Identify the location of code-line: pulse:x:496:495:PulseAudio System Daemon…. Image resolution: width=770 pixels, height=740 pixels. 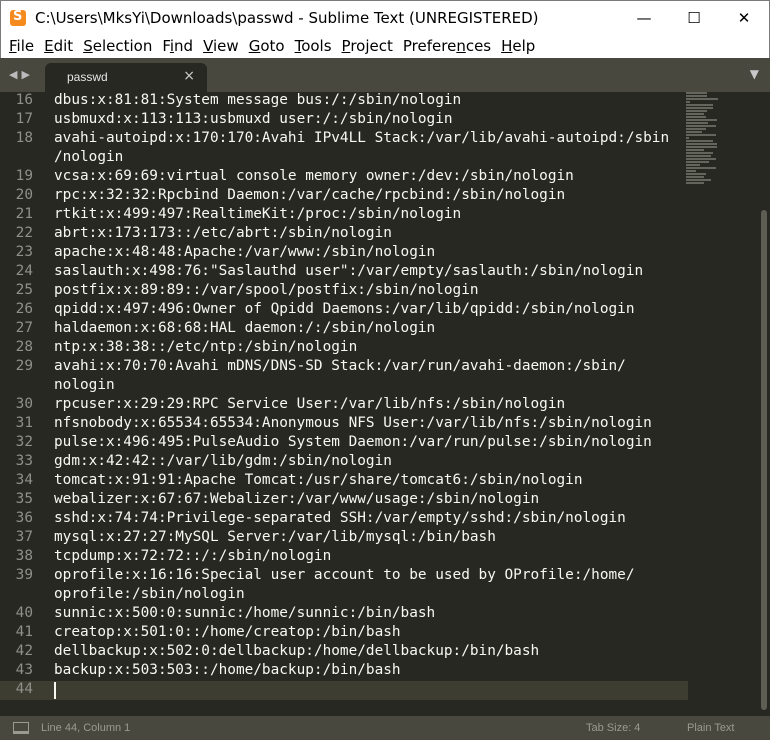
(369, 443).